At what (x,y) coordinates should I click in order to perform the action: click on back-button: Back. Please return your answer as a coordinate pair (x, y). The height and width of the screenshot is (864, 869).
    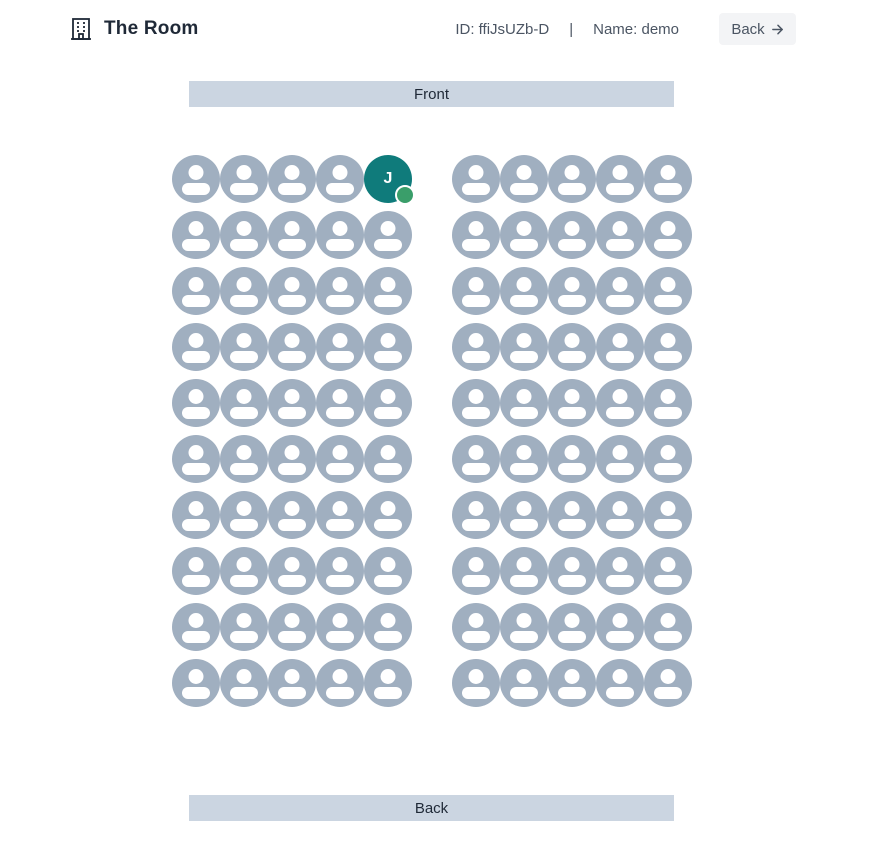
    Looking at the image, I should click on (757, 29).